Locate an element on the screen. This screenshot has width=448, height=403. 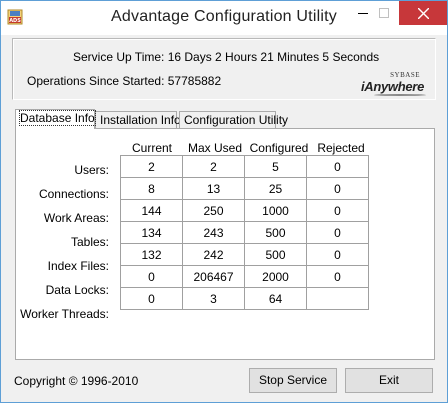
cell-work-areas-rejected: 0 is located at coordinates (337, 210).